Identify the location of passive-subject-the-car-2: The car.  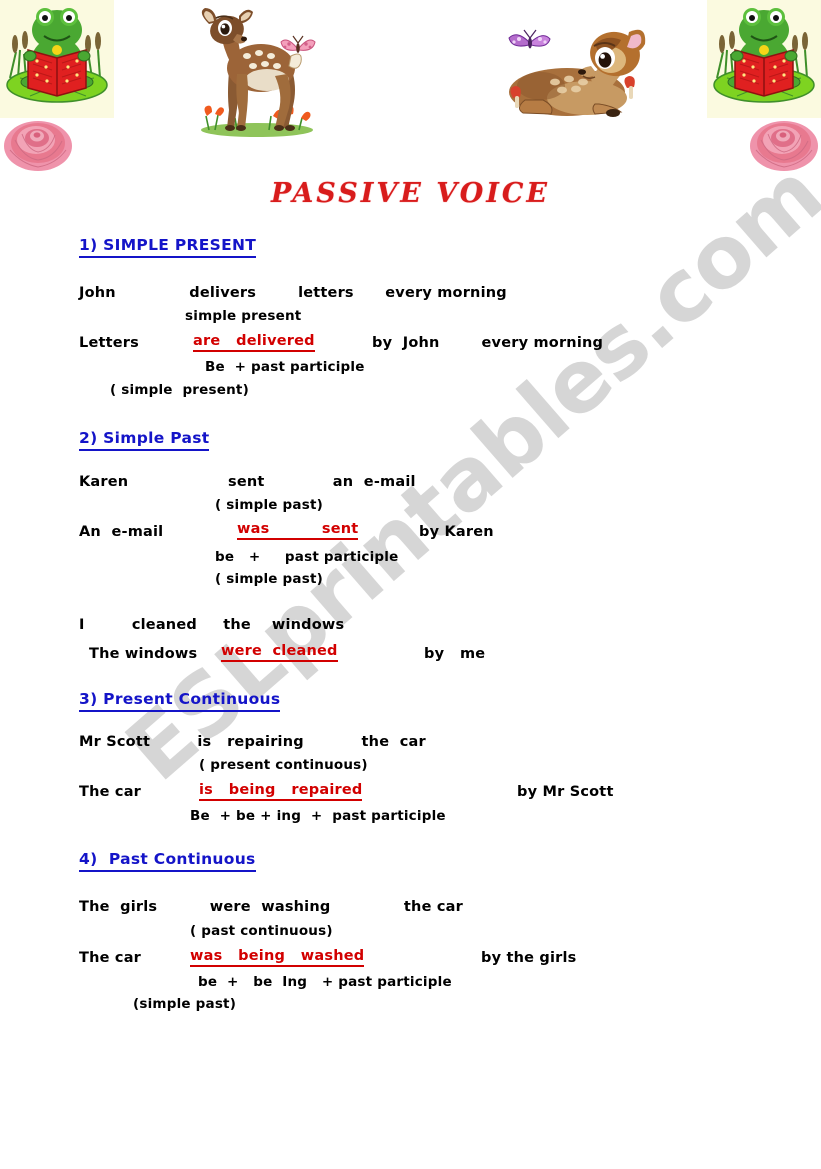
(110, 958).